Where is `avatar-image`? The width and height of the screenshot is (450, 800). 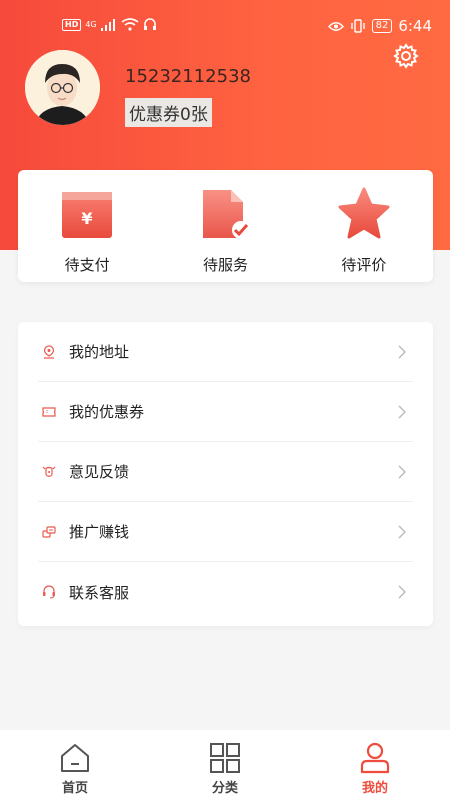
avatar-image is located at coordinates (62, 87).